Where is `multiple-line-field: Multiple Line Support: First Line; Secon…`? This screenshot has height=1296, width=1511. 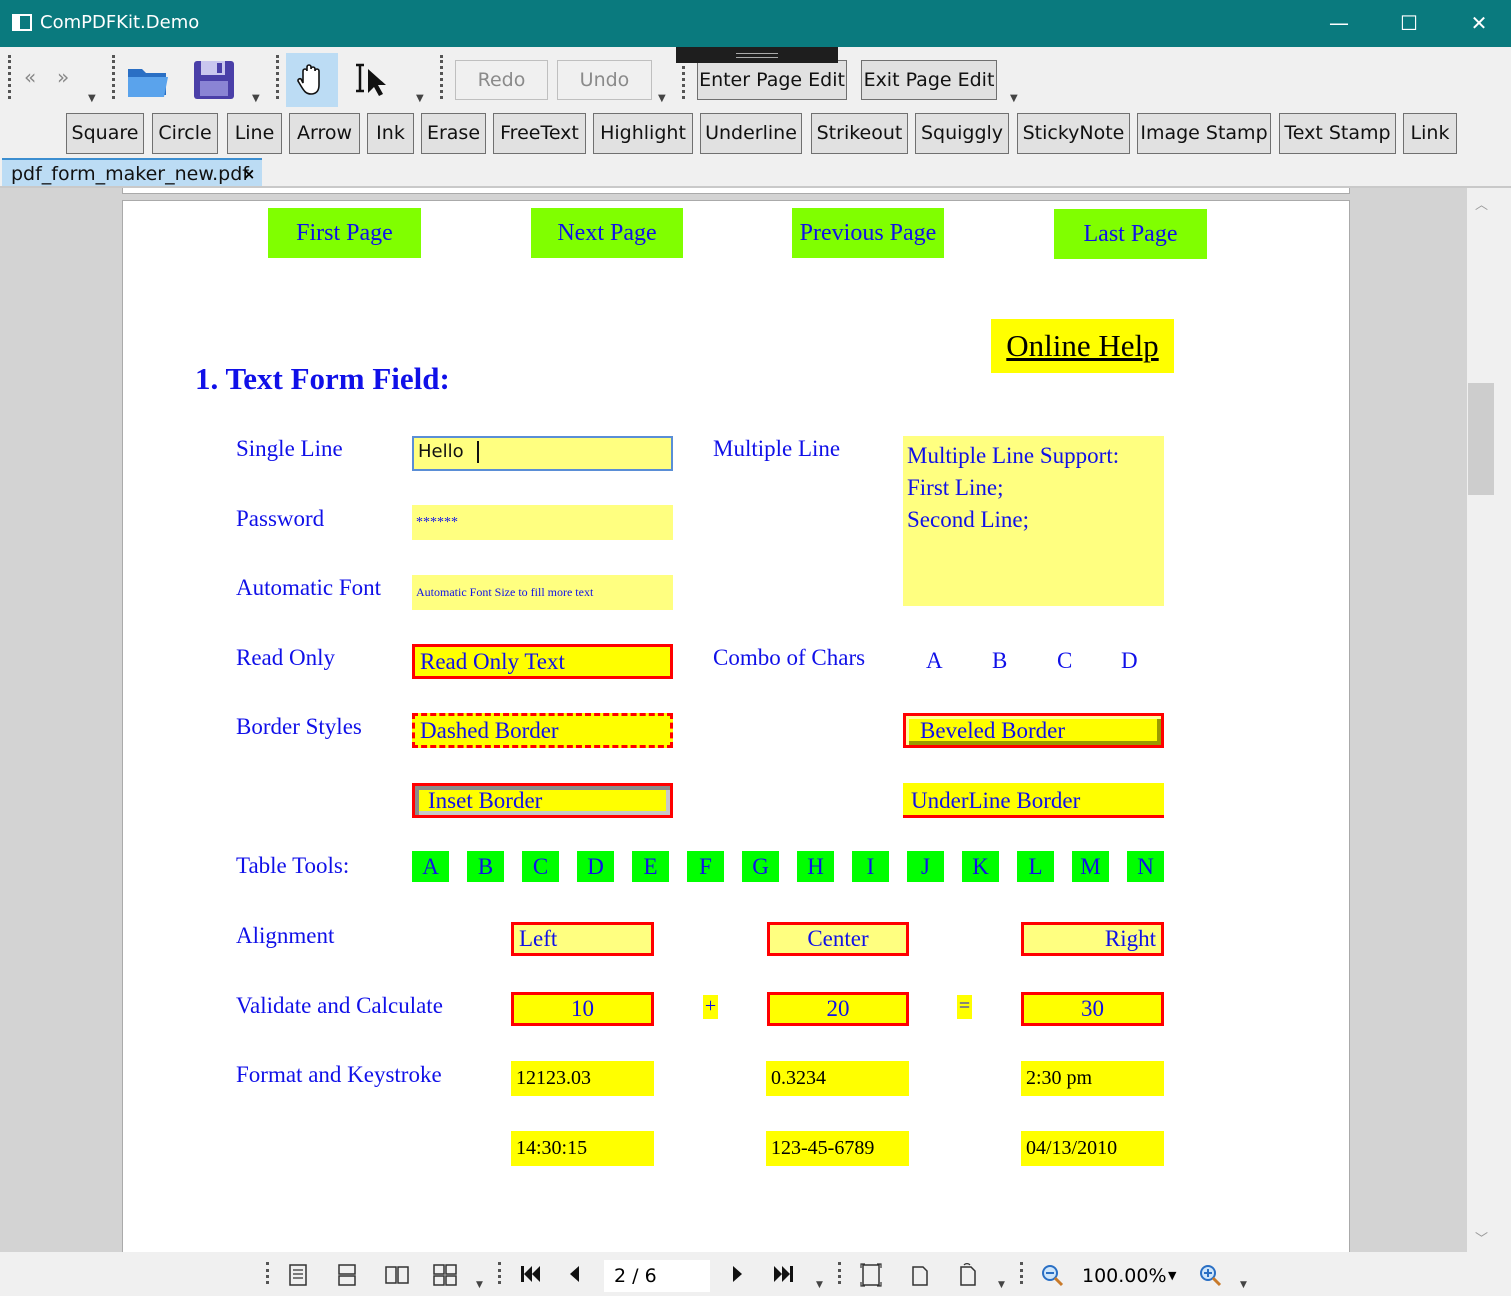
multiple-line-field: Multiple Line Support: First Line; Secon… is located at coordinates (1033, 521).